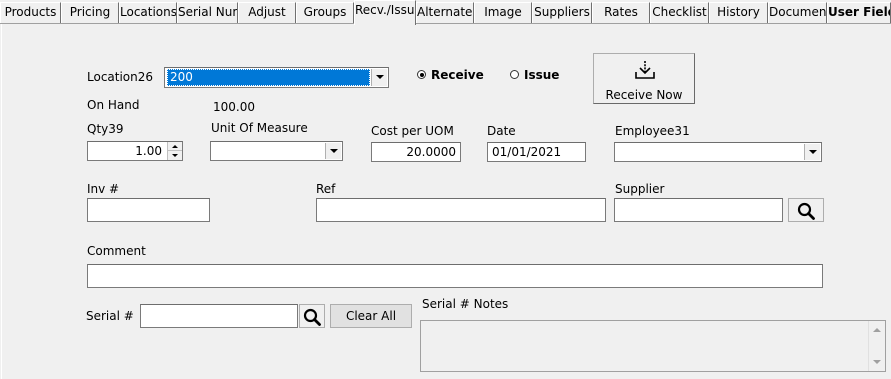  Describe the element at coordinates (219, 316) in the screenshot. I see `serial-field` at that location.